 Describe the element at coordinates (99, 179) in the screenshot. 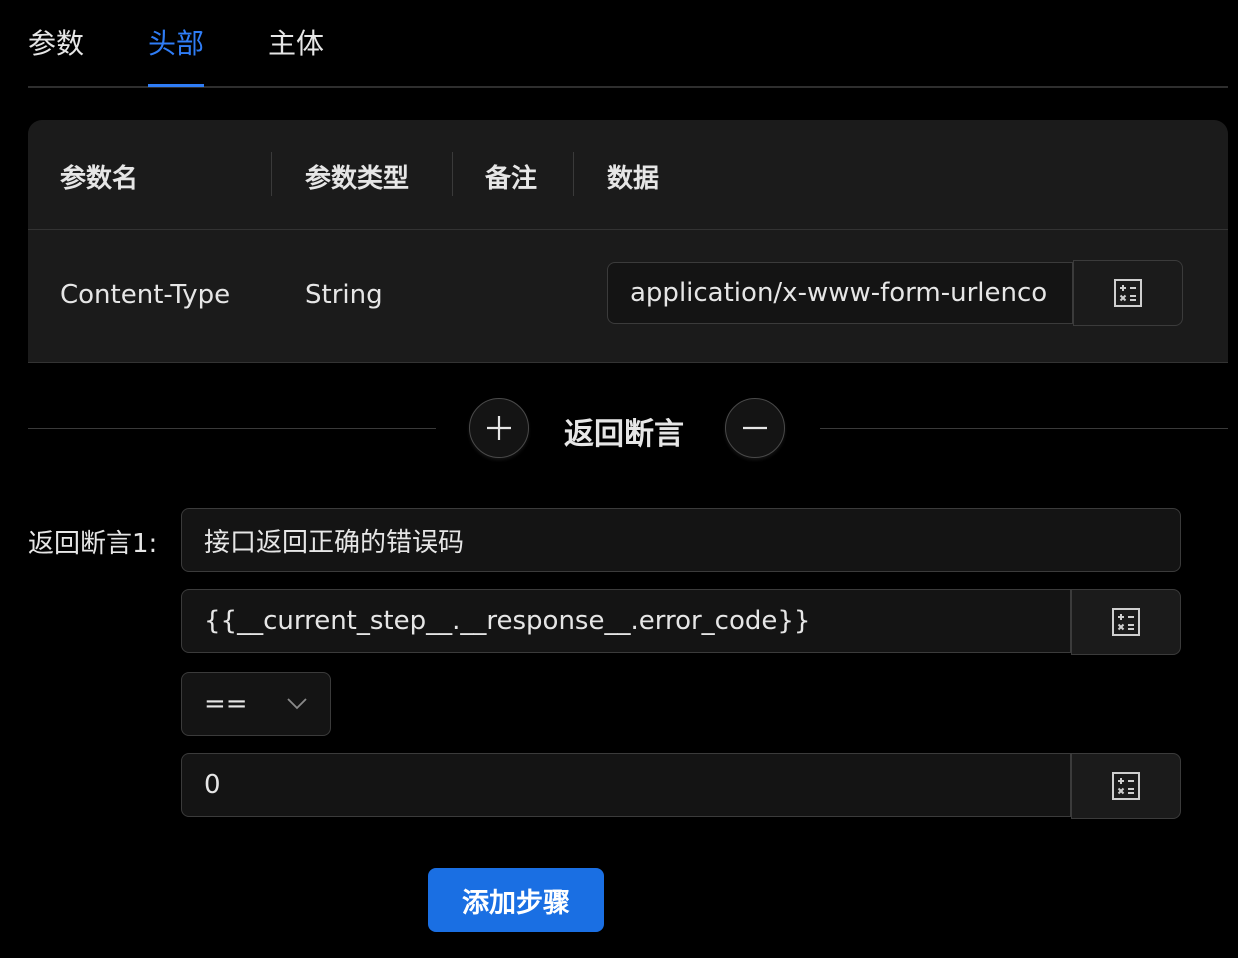

I see `column-header-name: 参数名` at that location.